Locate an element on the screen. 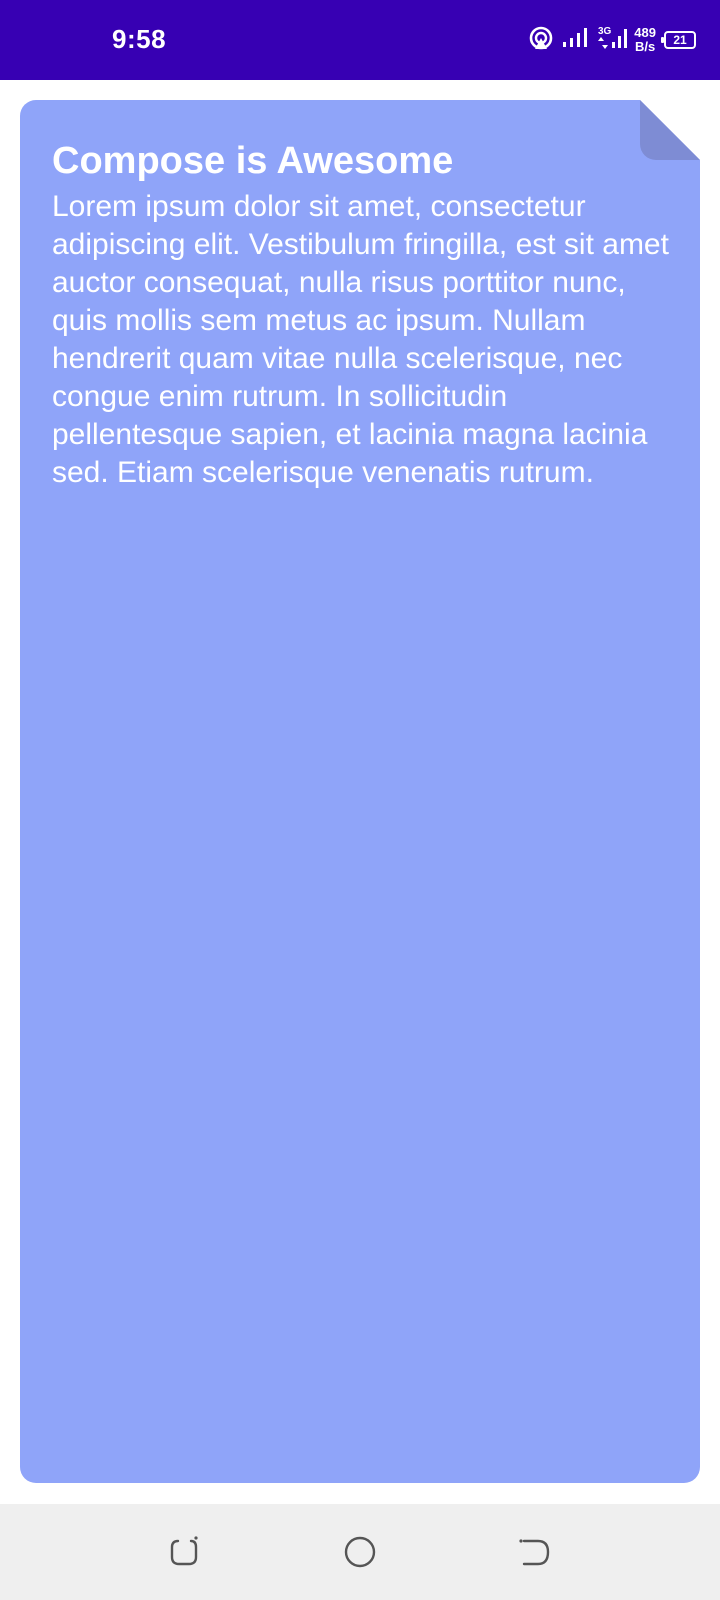 This screenshot has height=1600, width=720. back-button is located at coordinates (536, 1552).